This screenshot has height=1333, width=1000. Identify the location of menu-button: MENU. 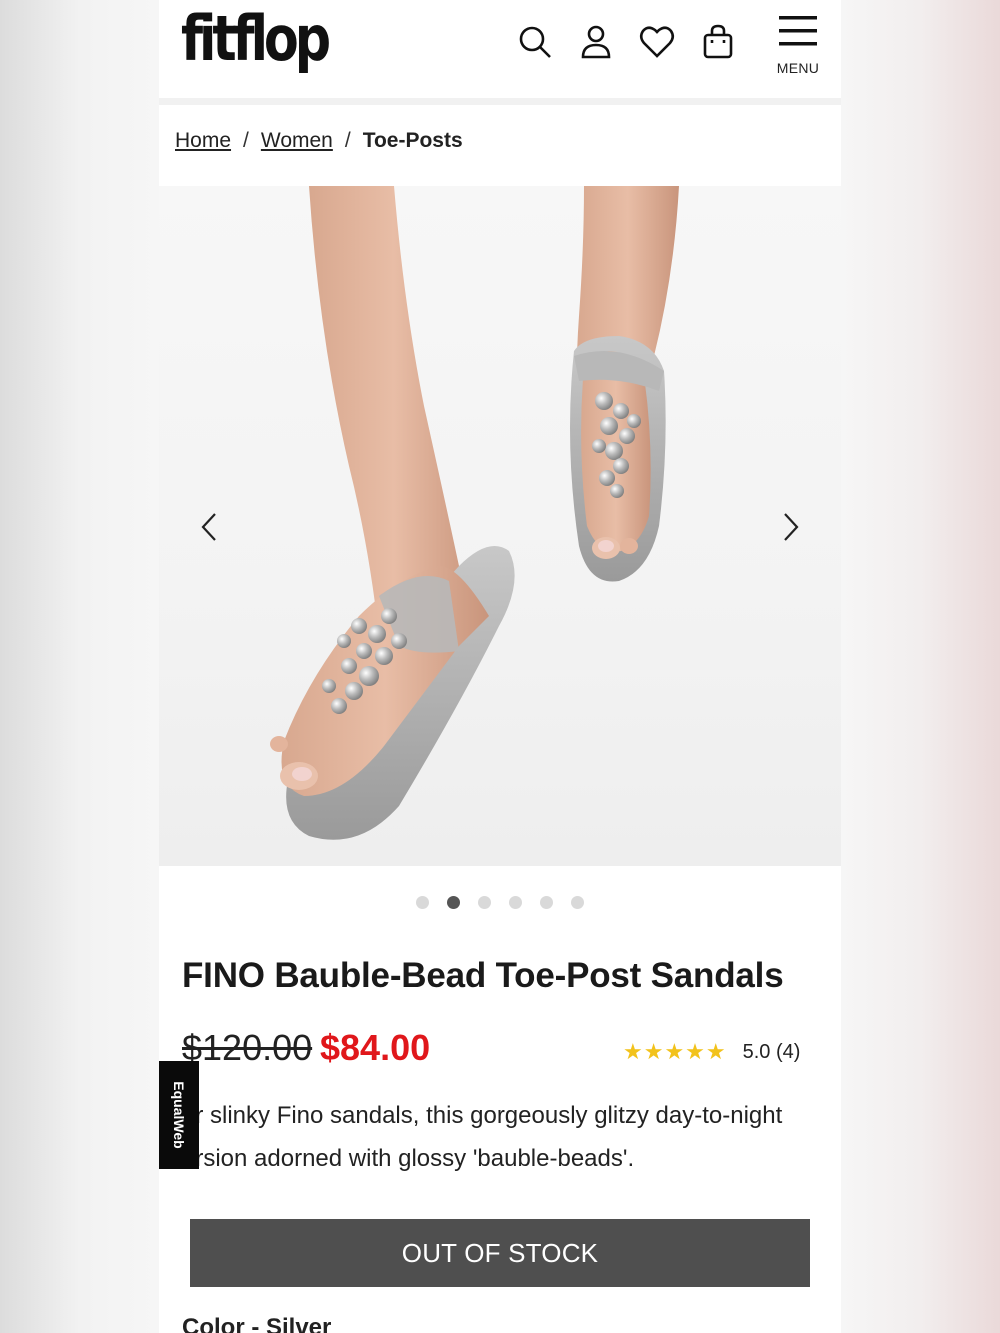
(798, 47).